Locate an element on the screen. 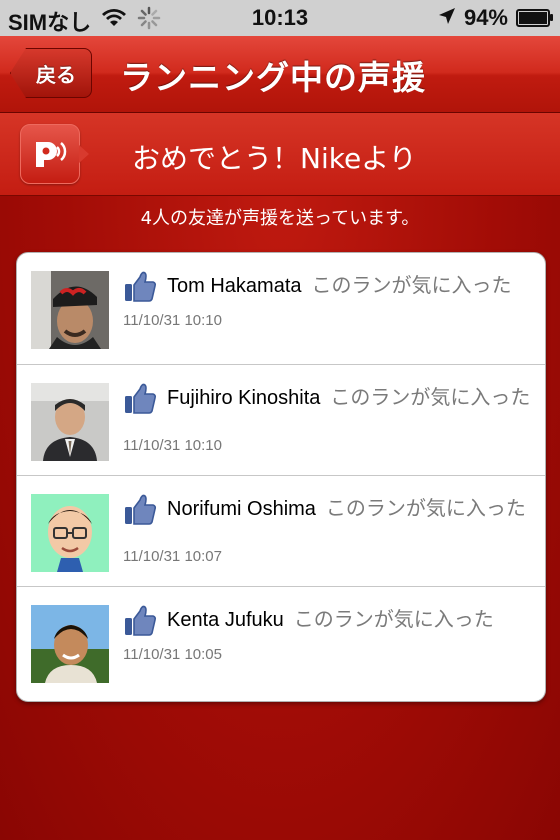 Image resolution: width=560 pixels, height=840 pixels. friends-cheering-count: 4人の友達が声援を送っています。 is located at coordinates (280, 218).